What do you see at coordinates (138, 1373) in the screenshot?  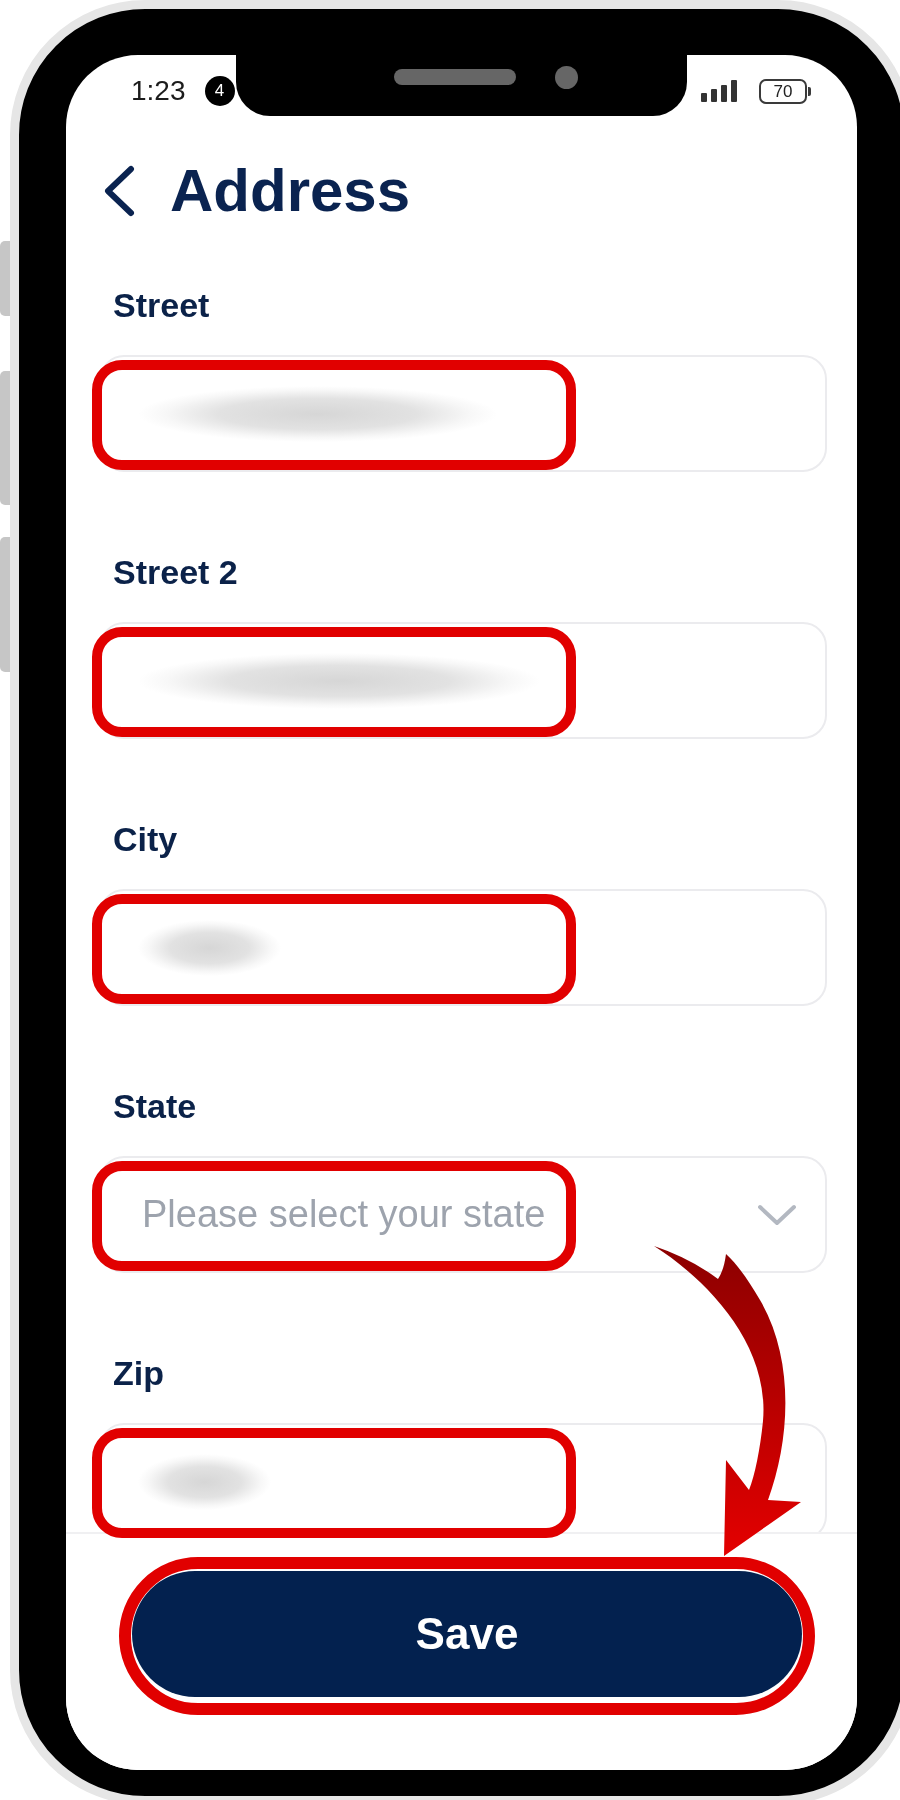 I see `field-label: Zip` at bounding box center [138, 1373].